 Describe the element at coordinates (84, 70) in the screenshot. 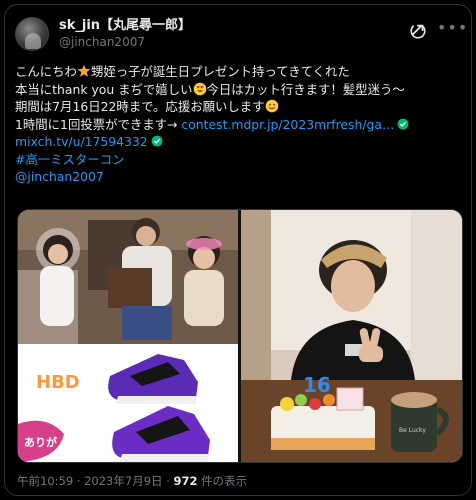

I see `star-emoji` at that location.